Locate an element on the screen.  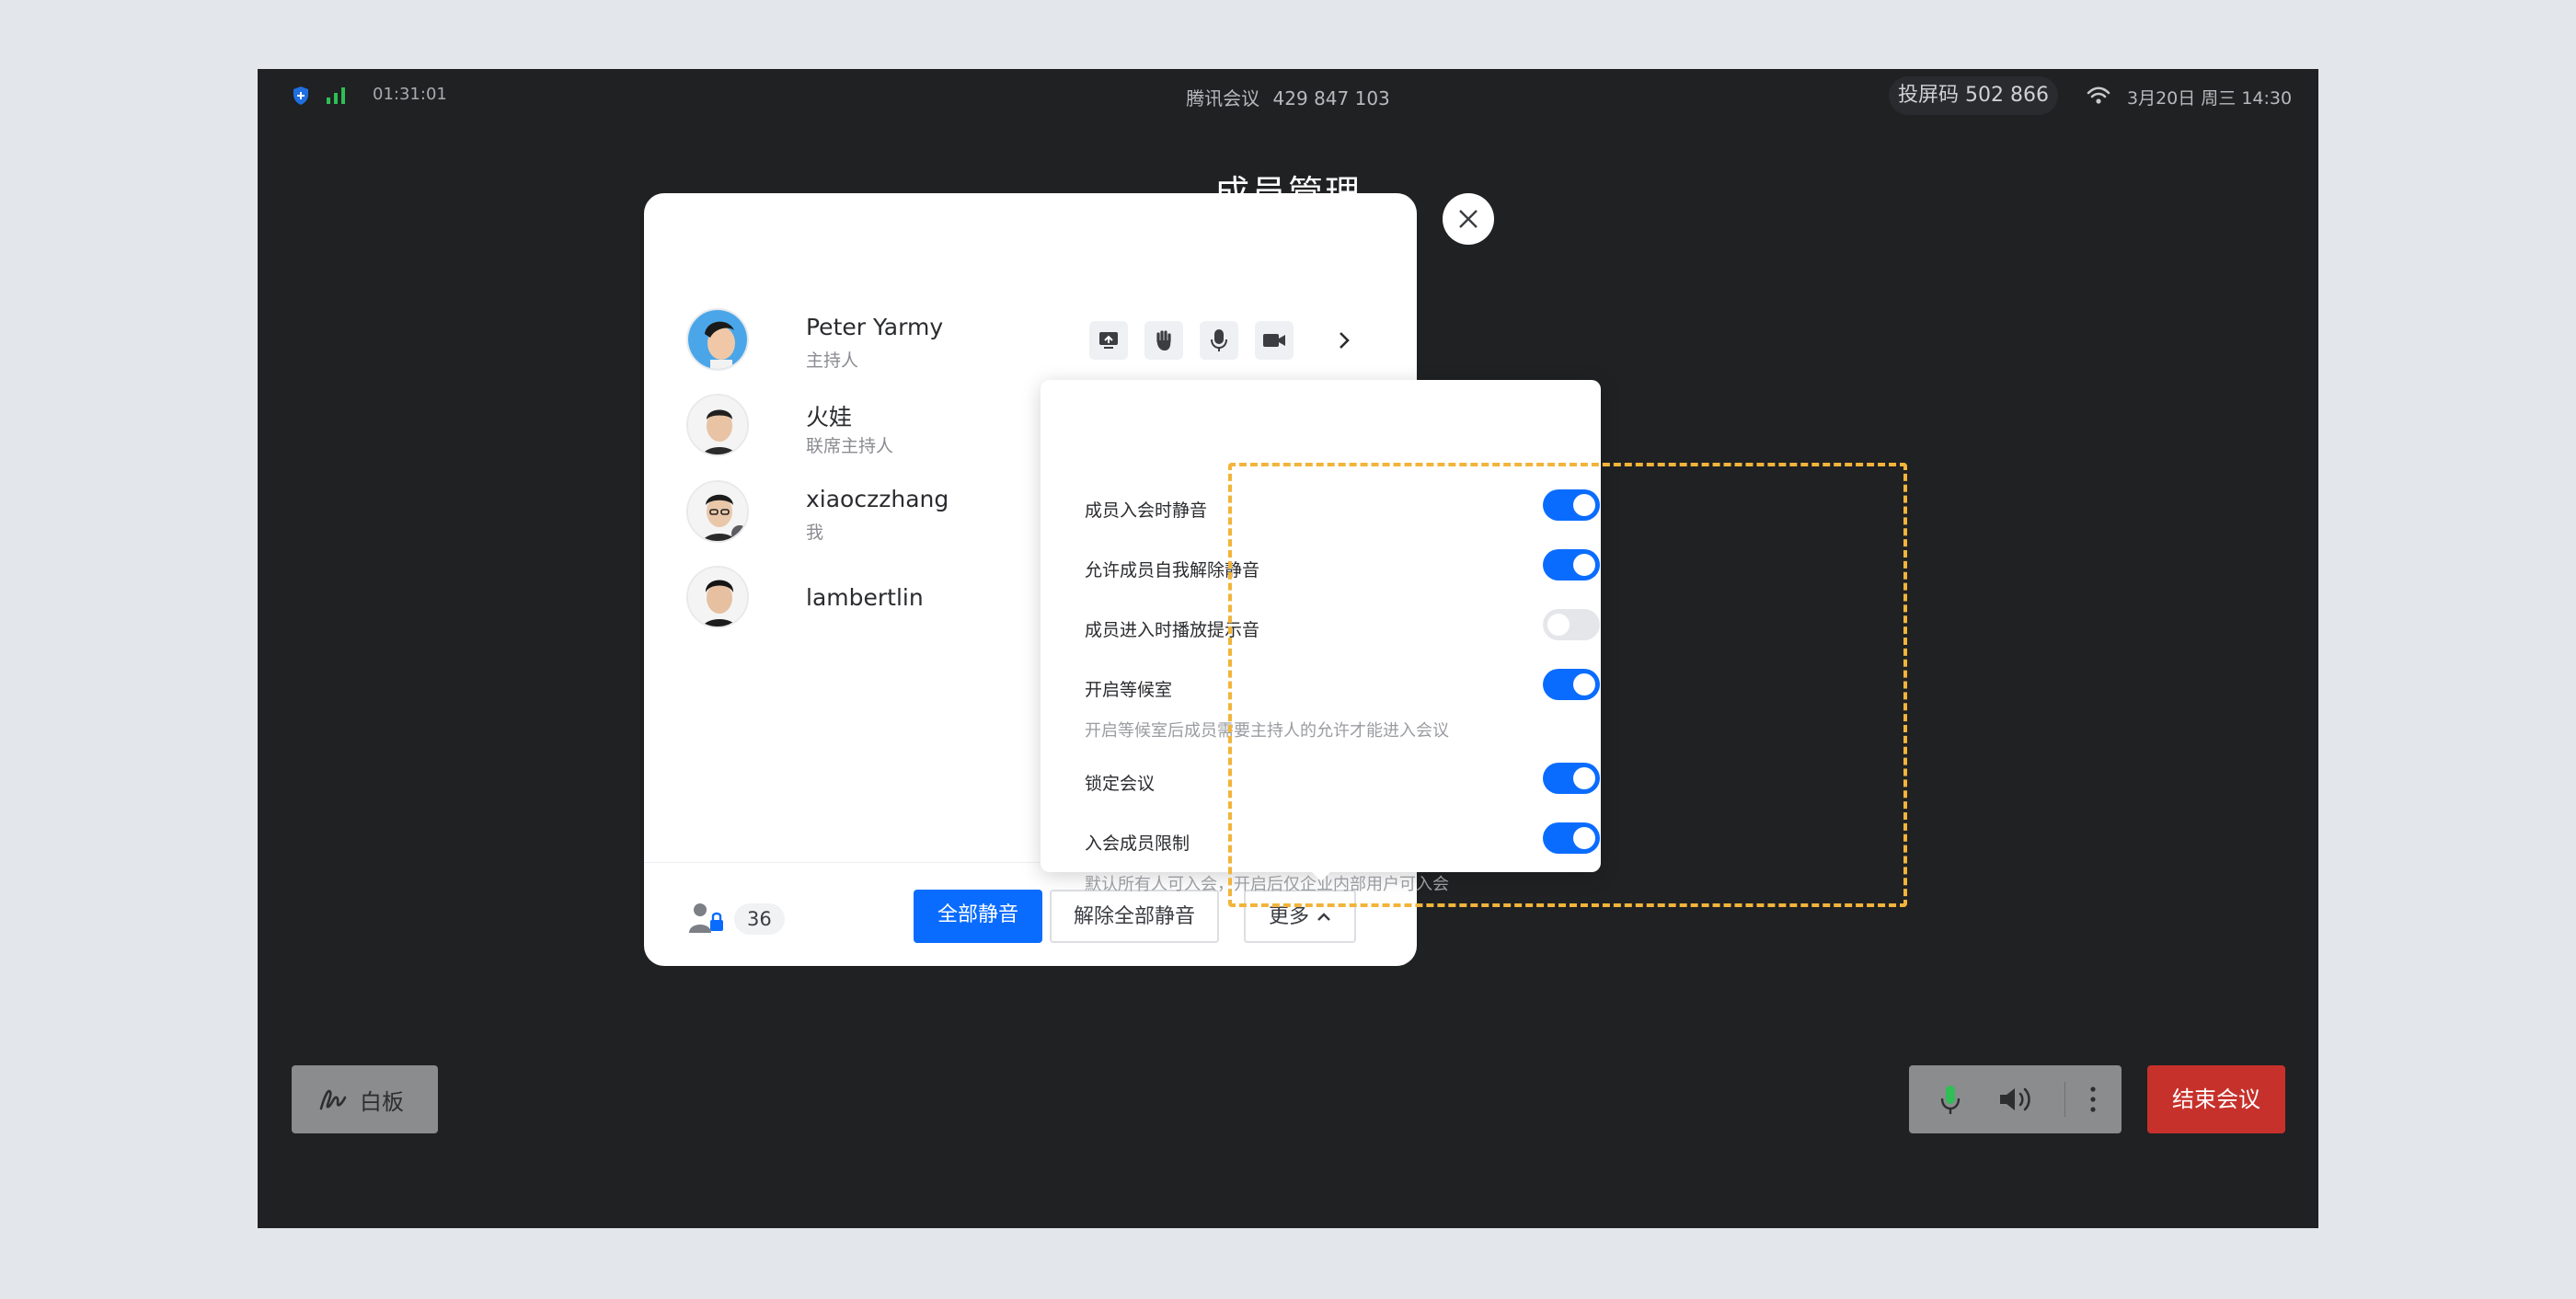
divider is located at coordinates (2064, 1099).